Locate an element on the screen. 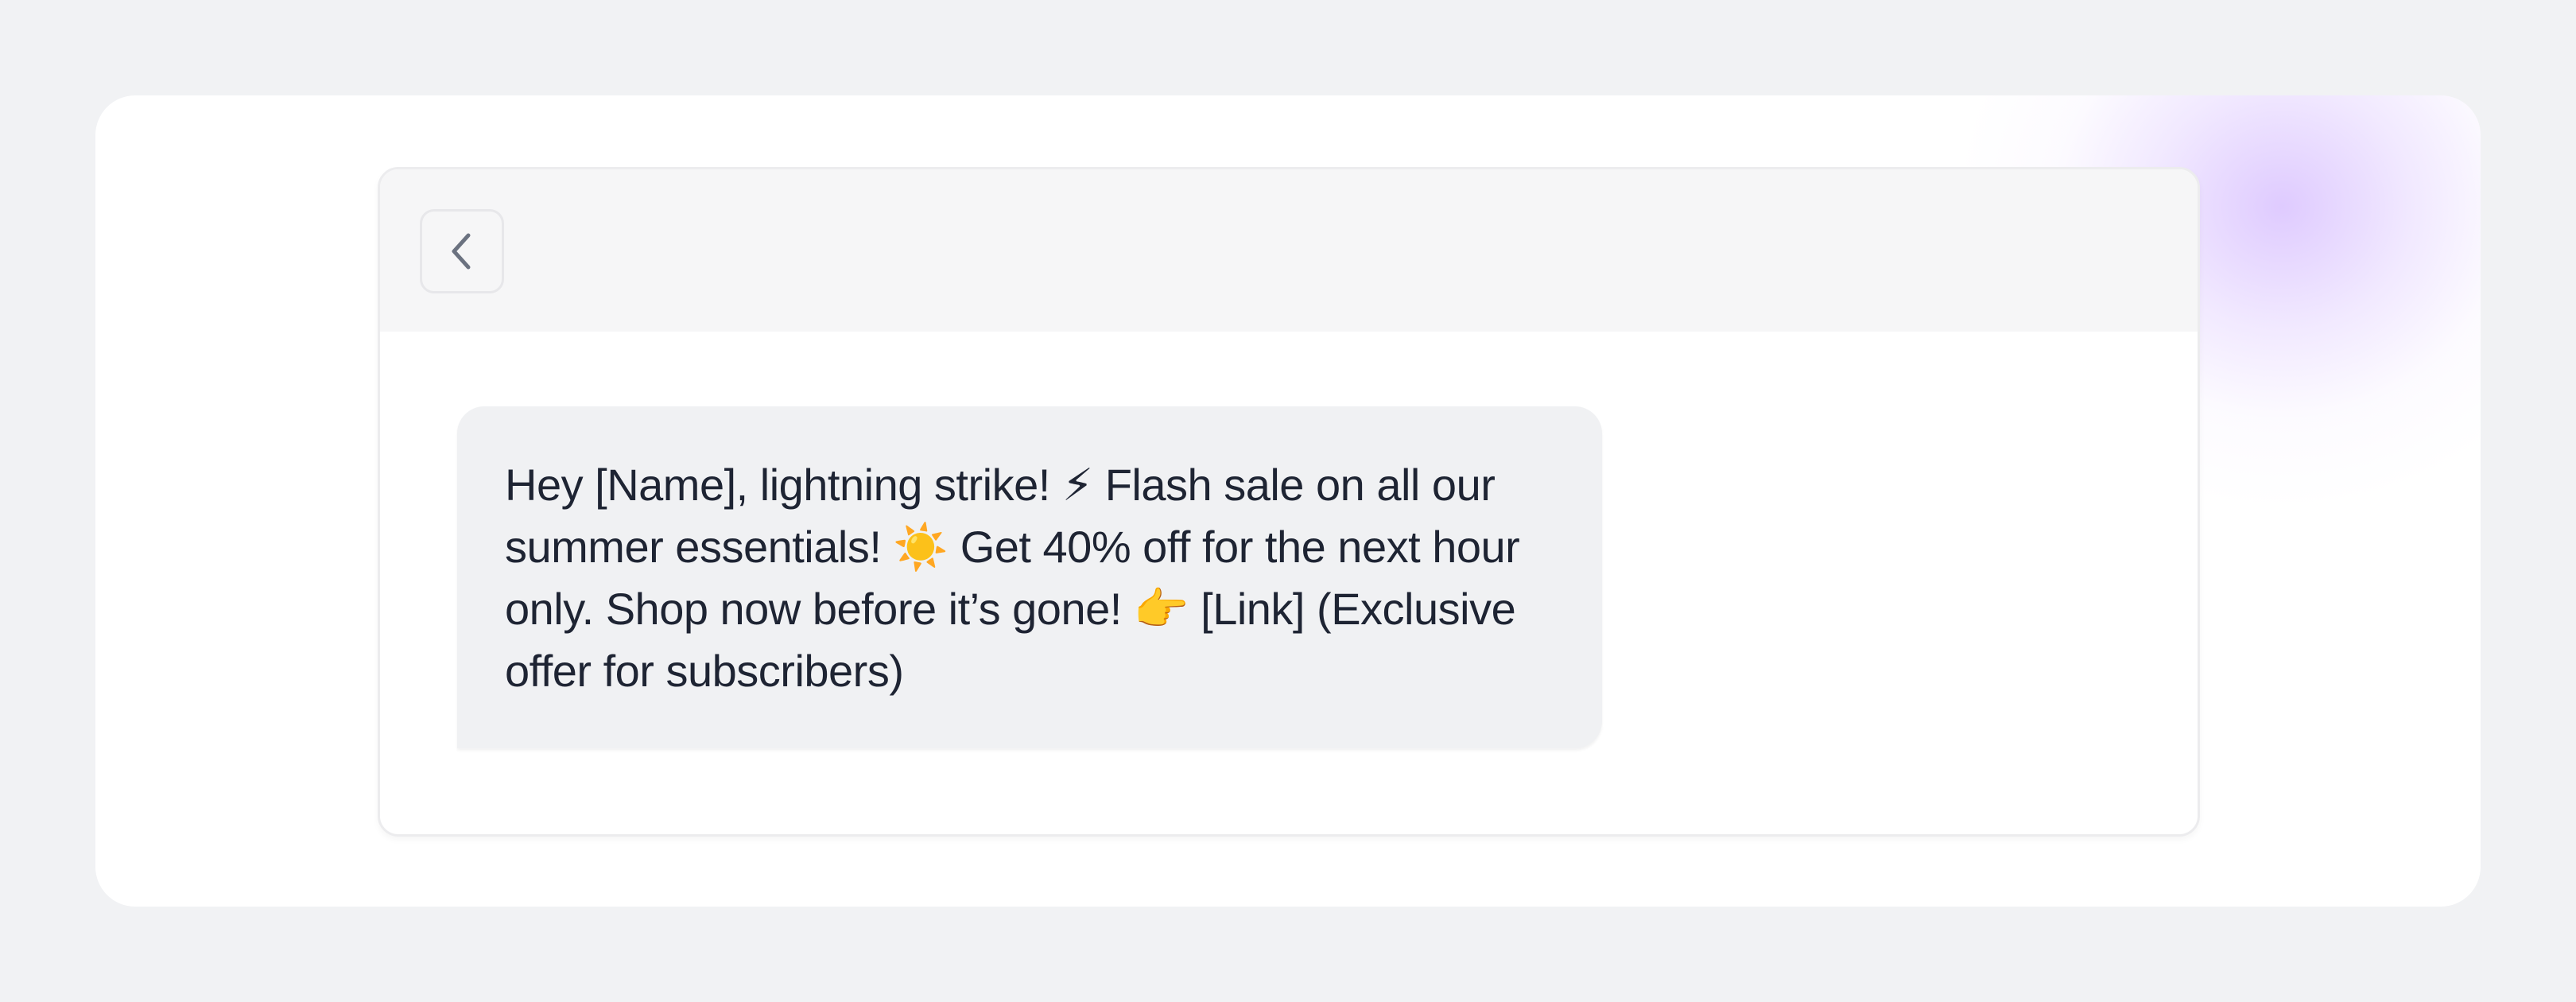 The width and height of the screenshot is (2576, 1002). conversation-header is located at coordinates (1289, 250).